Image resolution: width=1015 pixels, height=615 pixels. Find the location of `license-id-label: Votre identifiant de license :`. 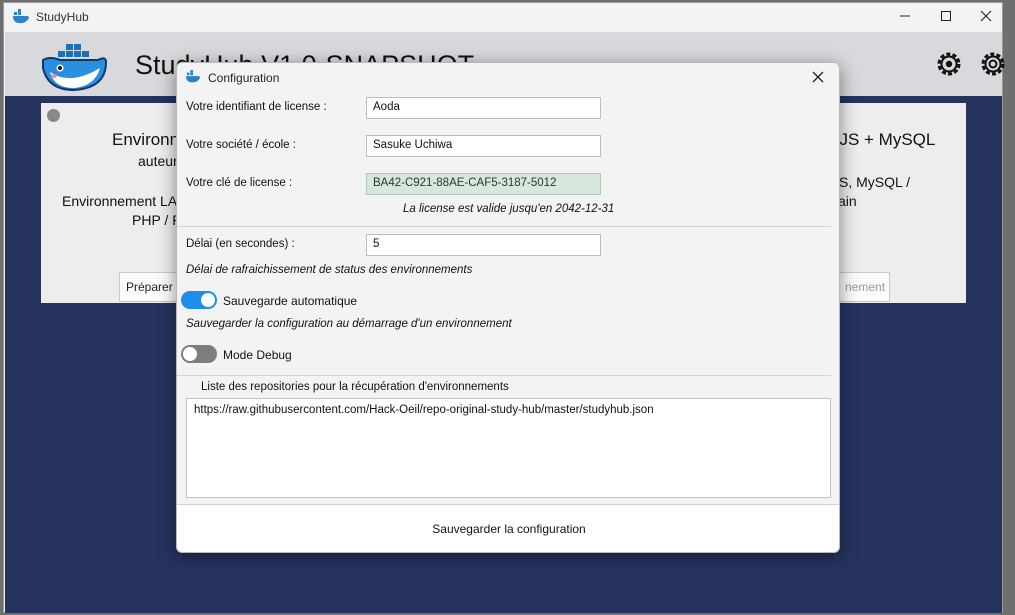

license-id-label: Votre identifiant de license : is located at coordinates (256, 107).